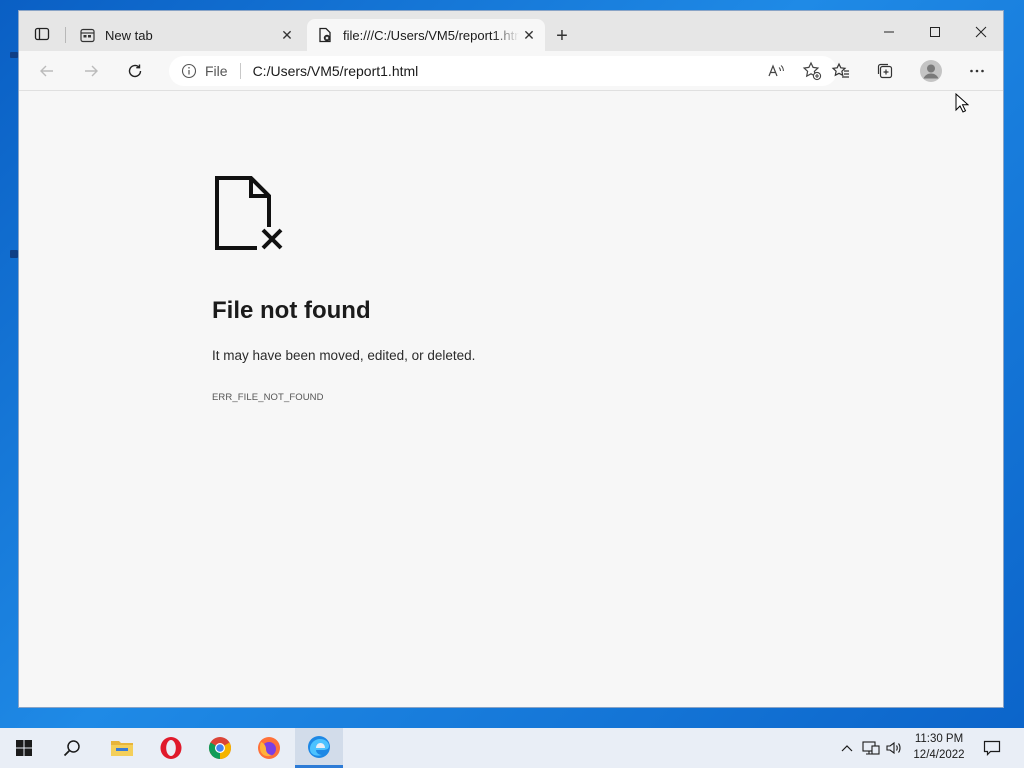 The width and height of the screenshot is (1024, 768). I want to click on tab-actions-icon, so click(42, 34).